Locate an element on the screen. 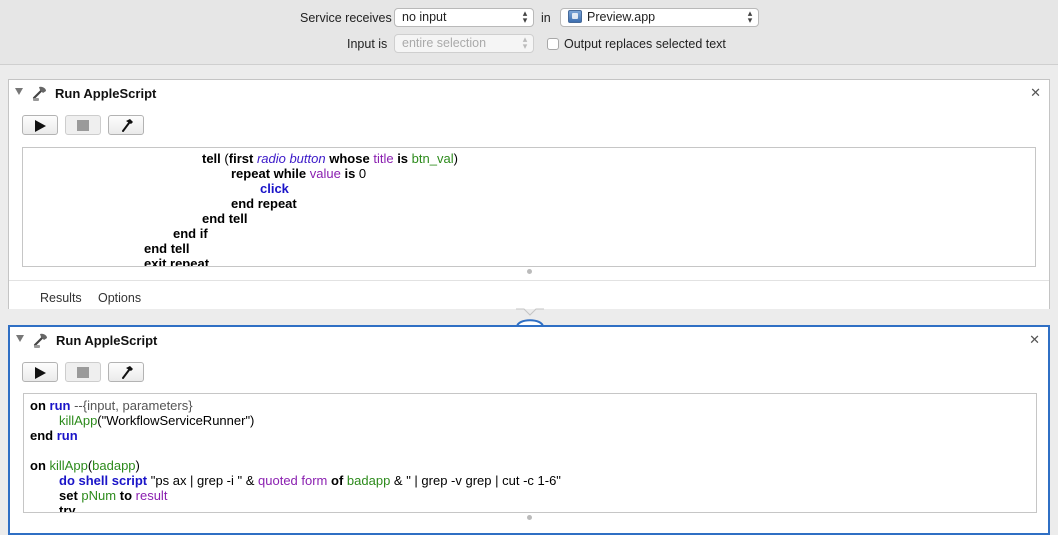  preview-app-icon is located at coordinates (575, 16).